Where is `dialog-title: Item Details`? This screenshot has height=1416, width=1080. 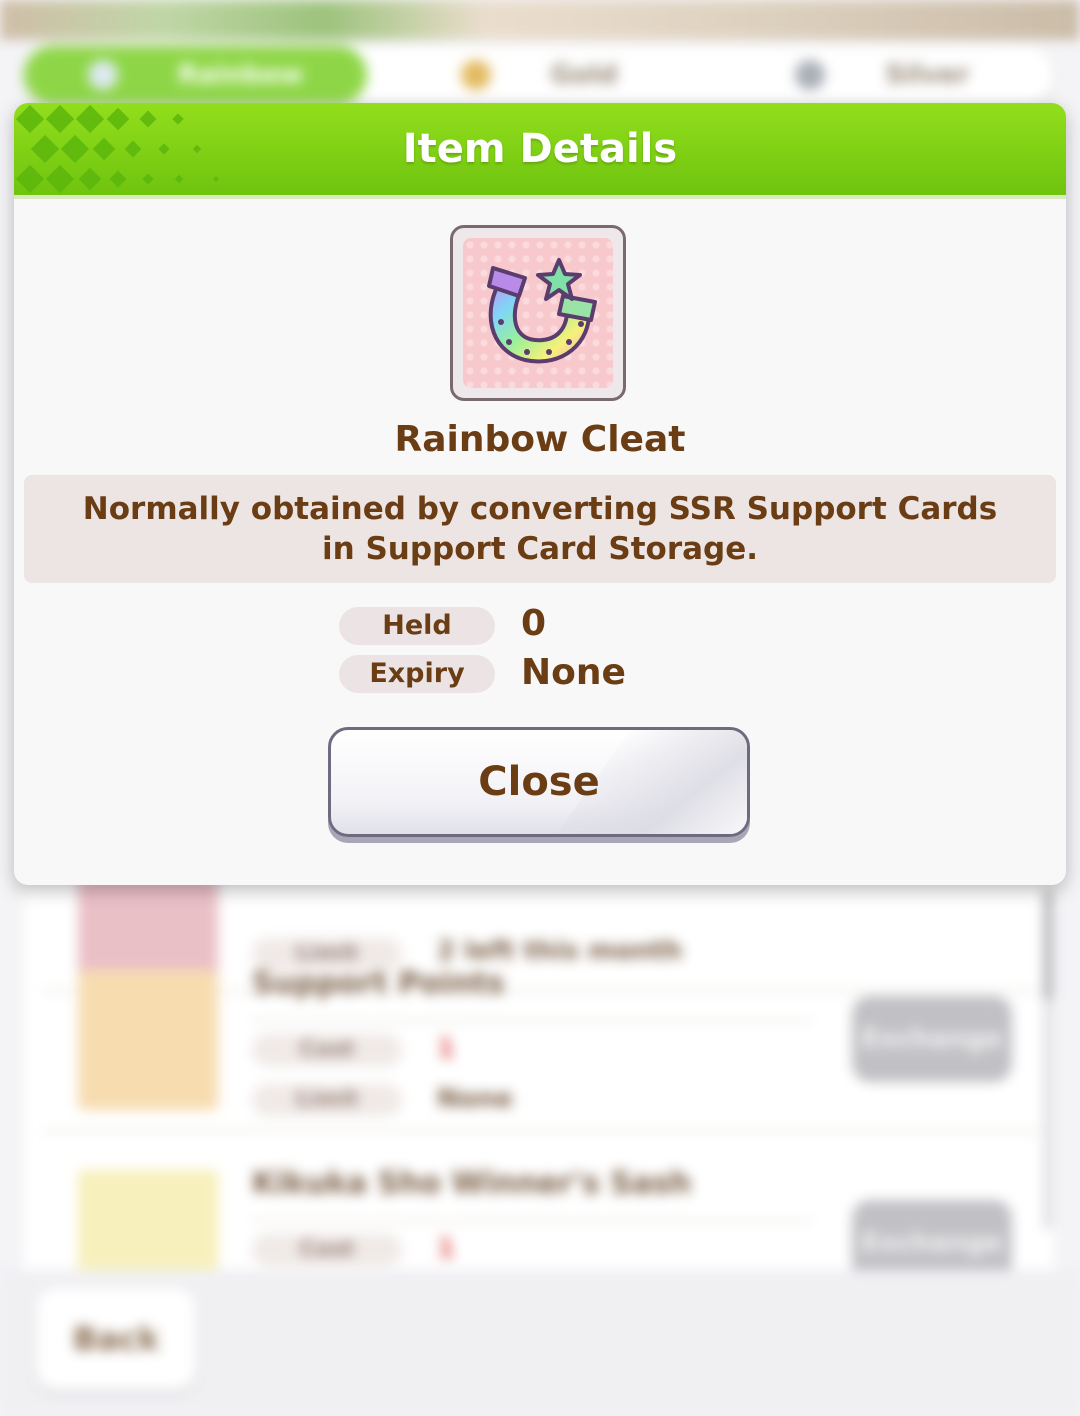
dialog-title: Item Details is located at coordinates (540, 149).